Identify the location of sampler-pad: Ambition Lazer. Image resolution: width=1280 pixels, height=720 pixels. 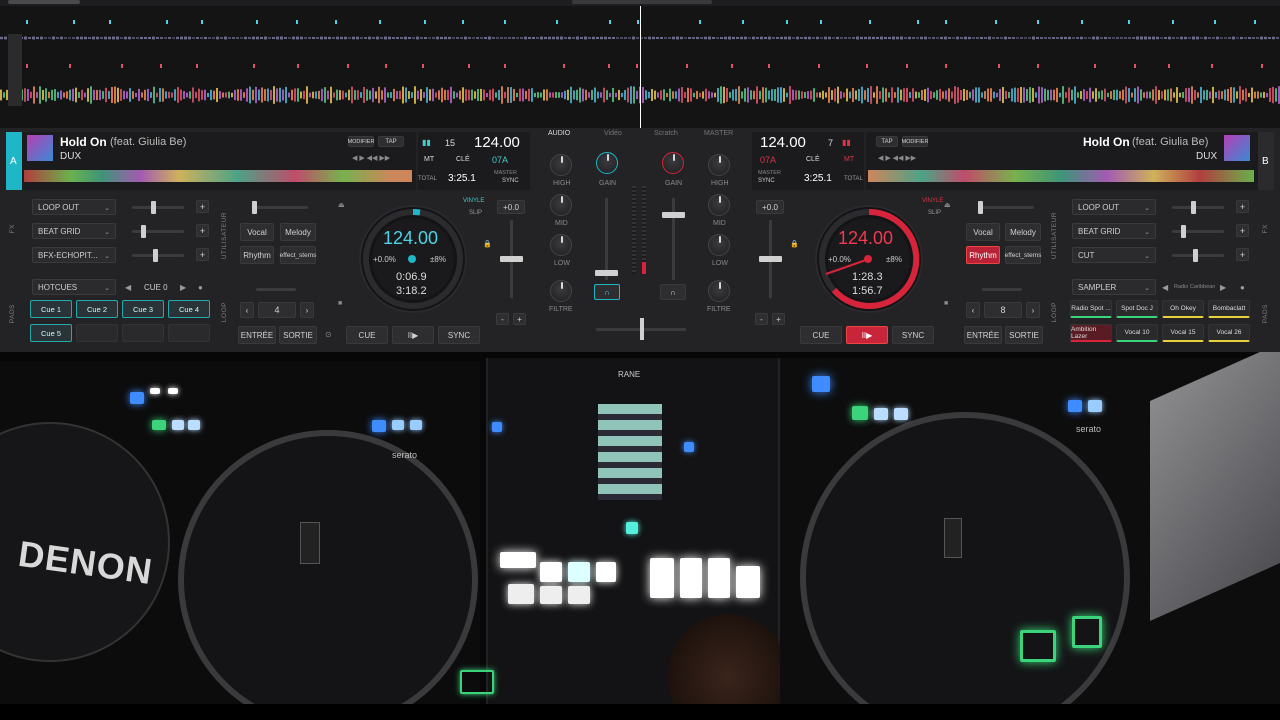
(1091, 333).